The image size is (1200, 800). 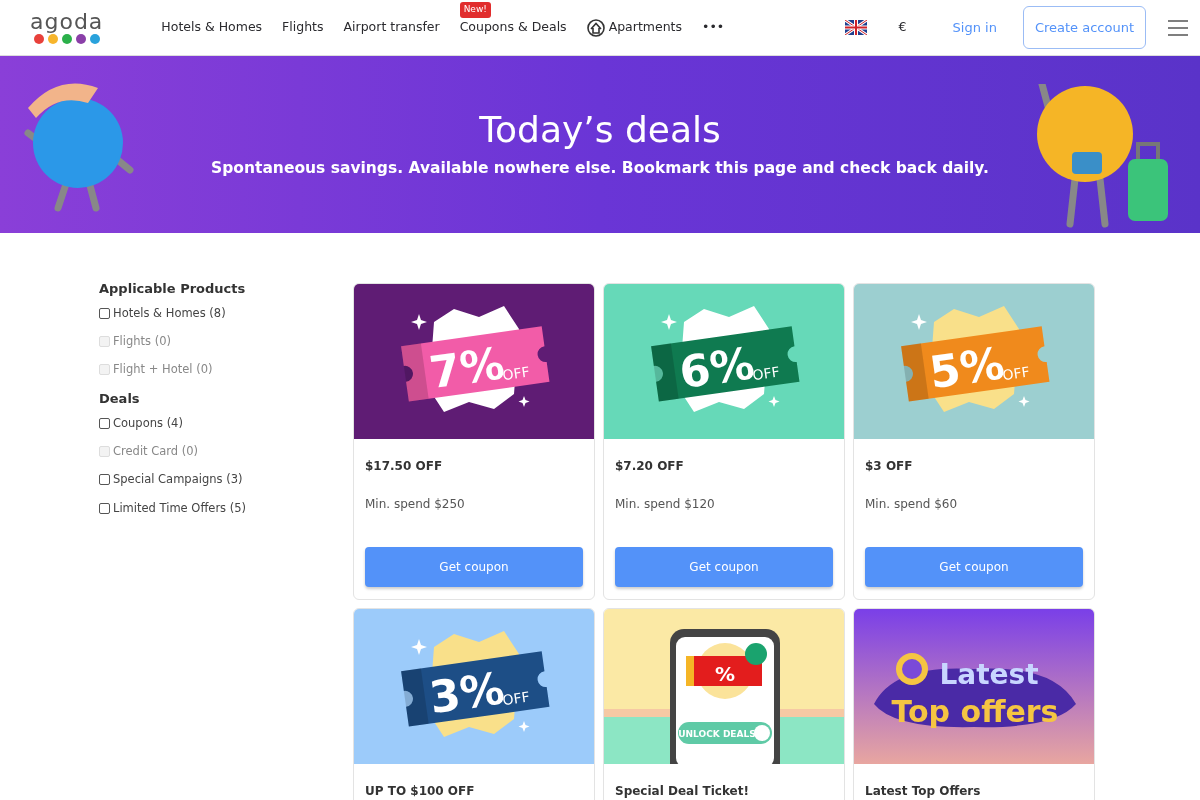 What do you see at coordinates (724, 361) in the screenshot?
I see `picture: 6% OFF` at bounding box center [724, 361].